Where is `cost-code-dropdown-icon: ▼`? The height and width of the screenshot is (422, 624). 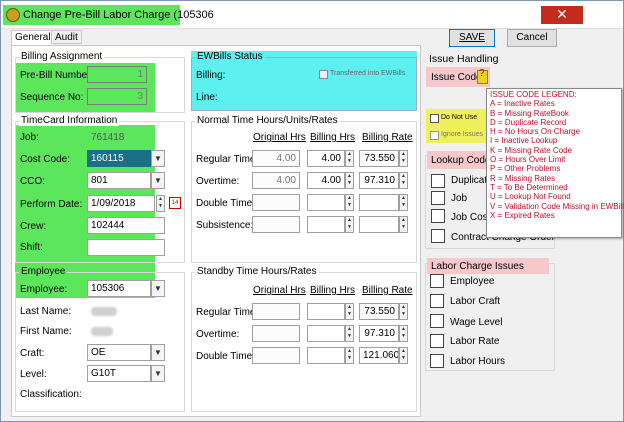
cost-code-dropdown-icon: ▼ is located at coordinates (158, 158).